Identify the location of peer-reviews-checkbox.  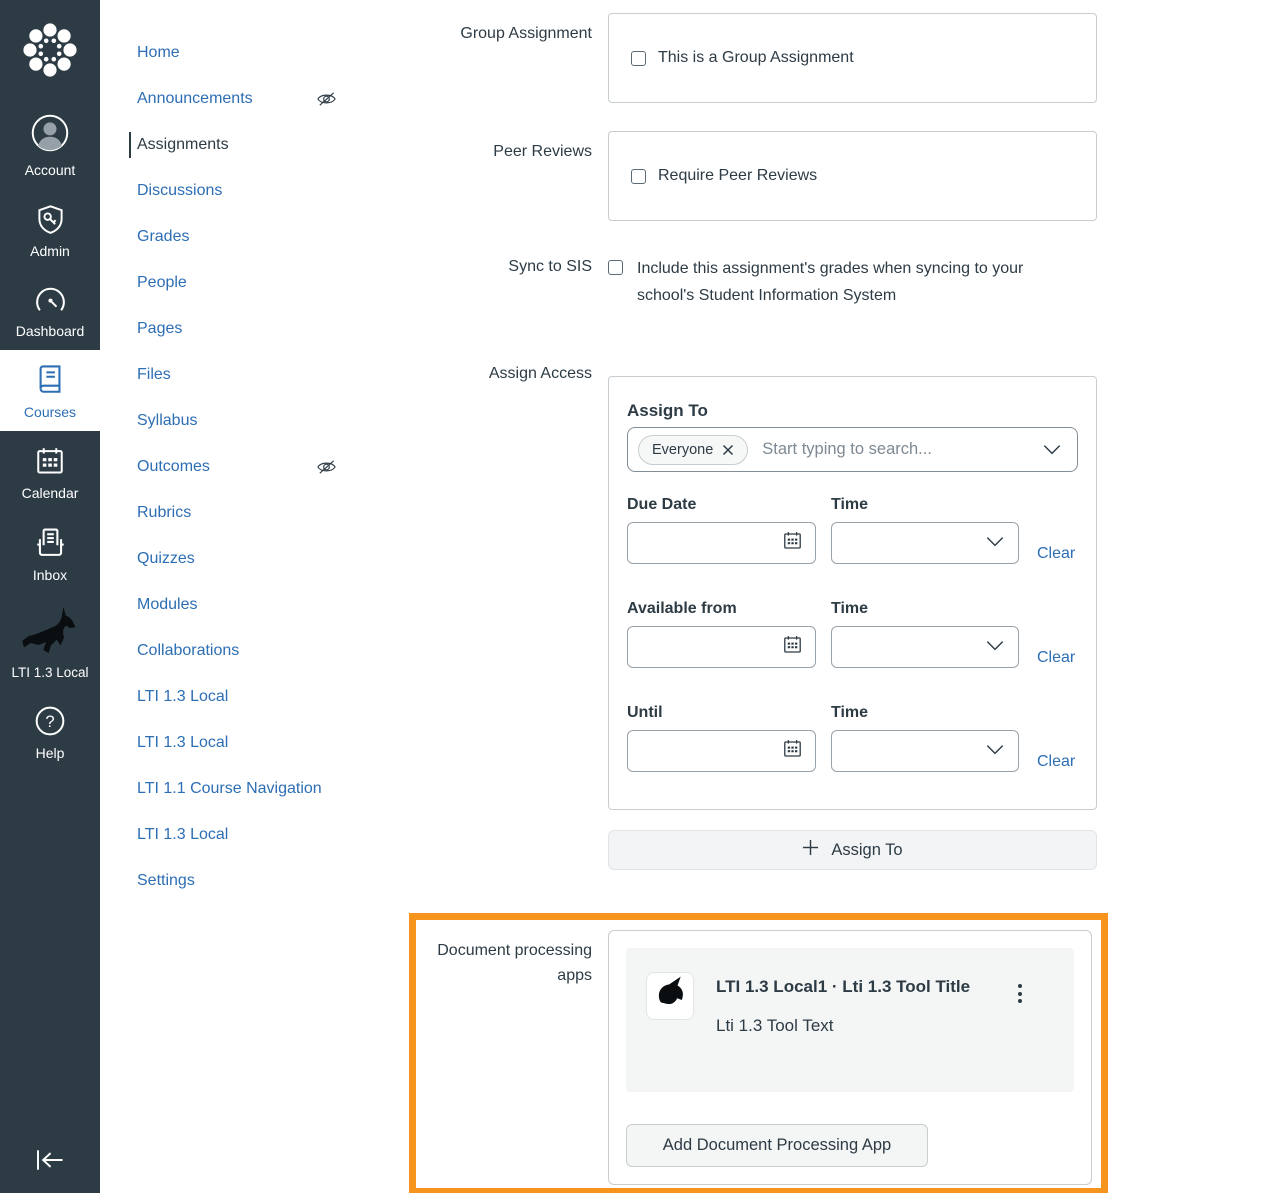
(638, 176).